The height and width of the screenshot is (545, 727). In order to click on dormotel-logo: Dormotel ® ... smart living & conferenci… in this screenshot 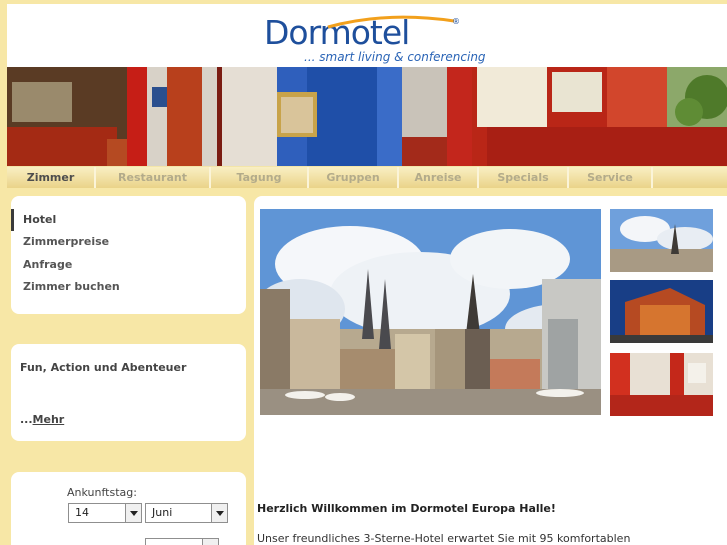, I will do `click(375, 40)`.